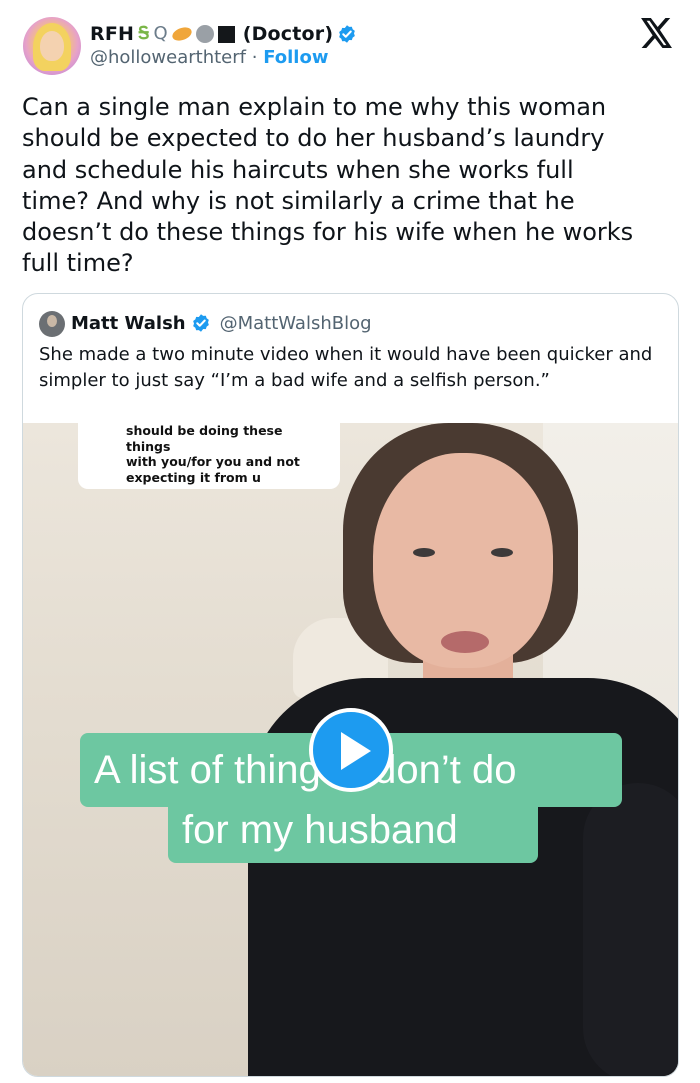  Describe the element at coordinates (424, 552) in the screenshot. I see `left-eye` at that location.